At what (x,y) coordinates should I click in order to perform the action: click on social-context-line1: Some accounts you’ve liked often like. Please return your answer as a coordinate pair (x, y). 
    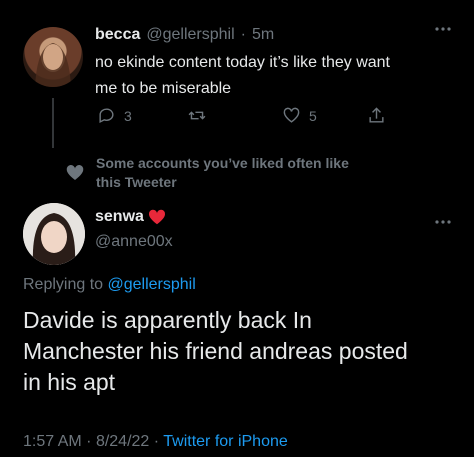
    Looking at the image, I should click on (222, 163).